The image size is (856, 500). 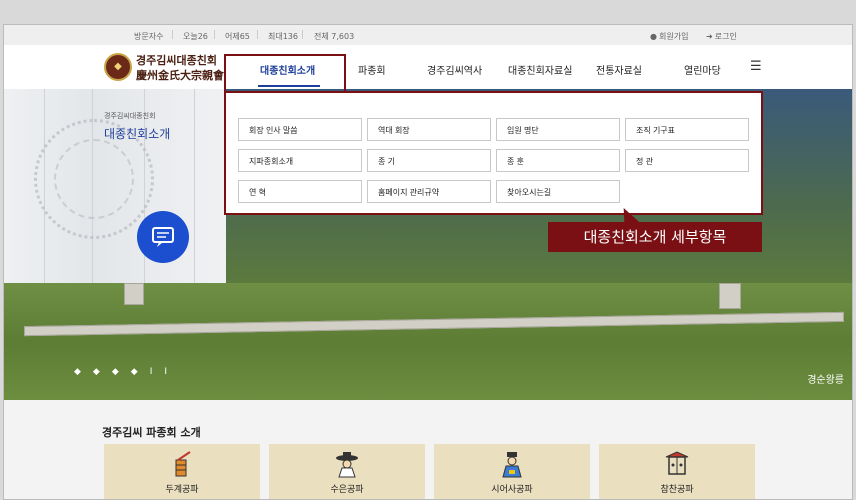 I want to click on shrine-icon, so click(x=677, y=463).